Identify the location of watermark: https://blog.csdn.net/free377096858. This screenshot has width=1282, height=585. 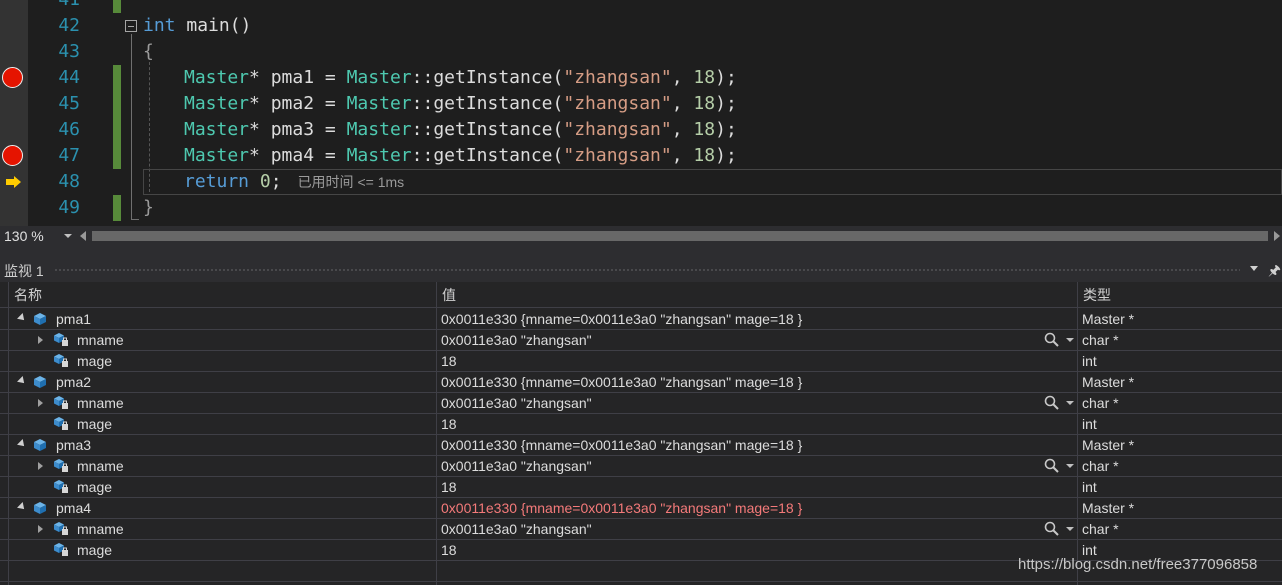
(1138, 564).